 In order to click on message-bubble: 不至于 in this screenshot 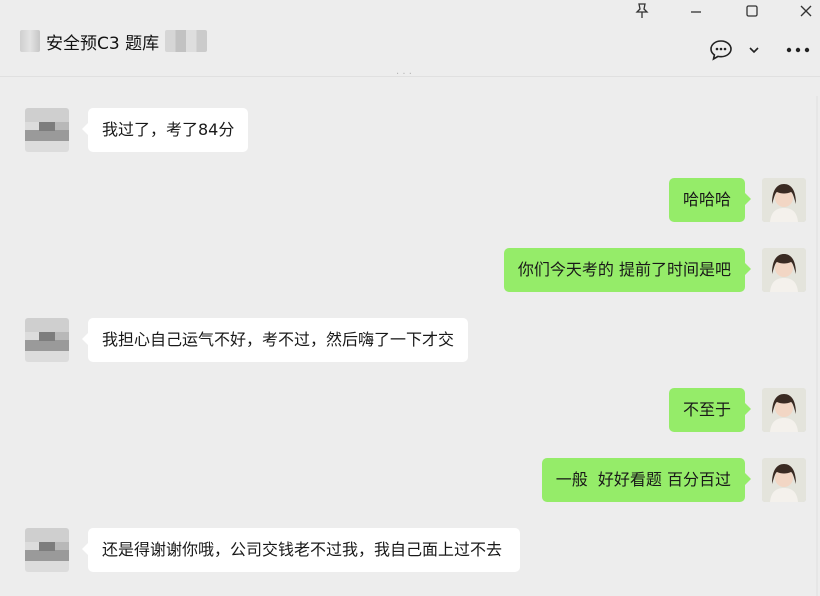, I will do `click(710, 410)`.